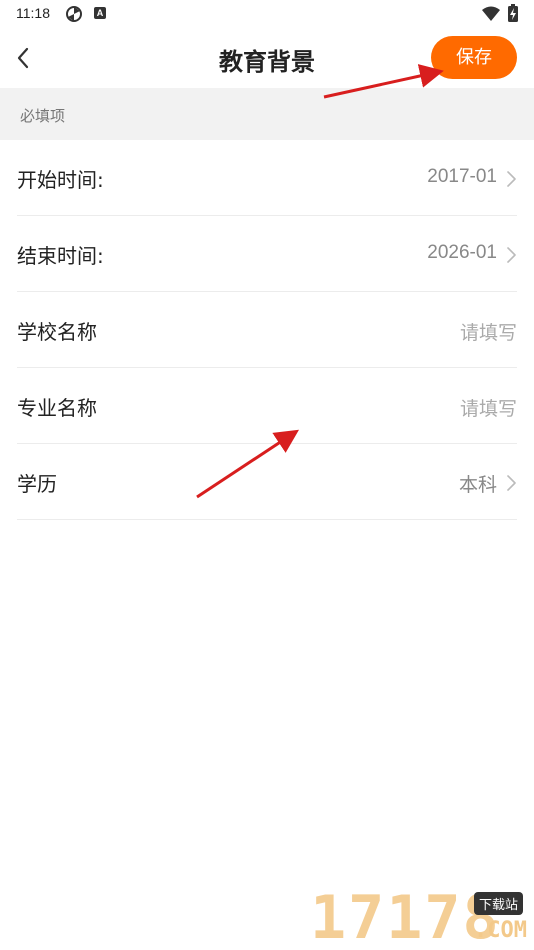 Image resolution: width=534 pixels, height=950 pixels. What do you see at coordinates (60, 256) in the screenshot?
I see `row-label: 结束时间:` at bounding box center [60, 256].